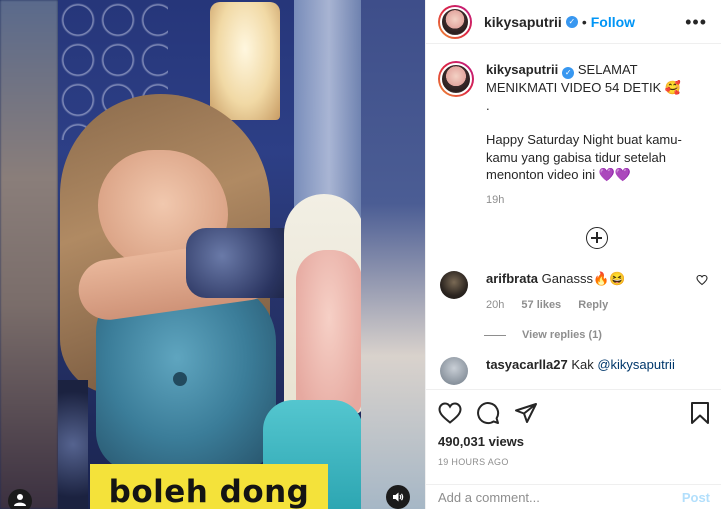 This screenshot has height=509, width=721. What do you see at coordinates (456, 79) in the screenshot?
I see `caption-author-avatar` at bounding box center [456, 79].